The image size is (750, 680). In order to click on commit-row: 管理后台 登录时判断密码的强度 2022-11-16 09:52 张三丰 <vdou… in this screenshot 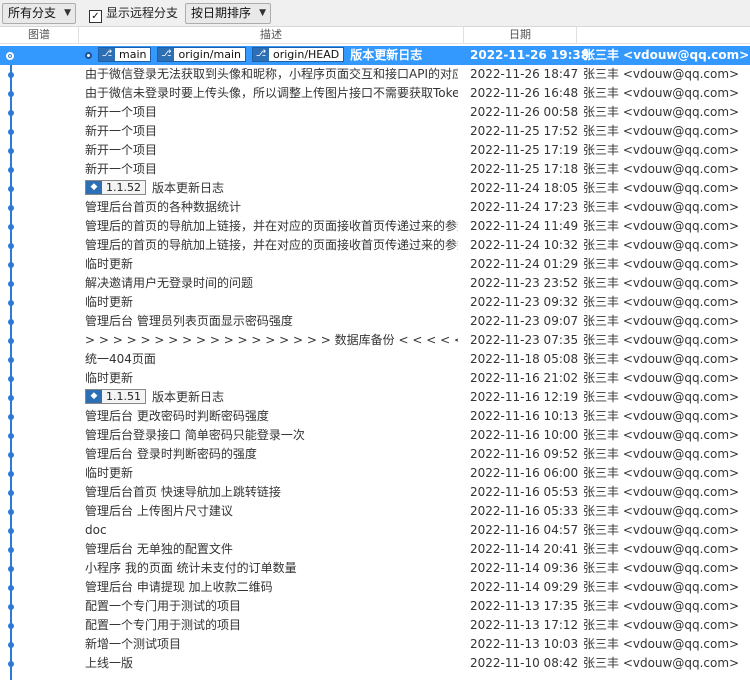, I will do `click(375, 454)`.